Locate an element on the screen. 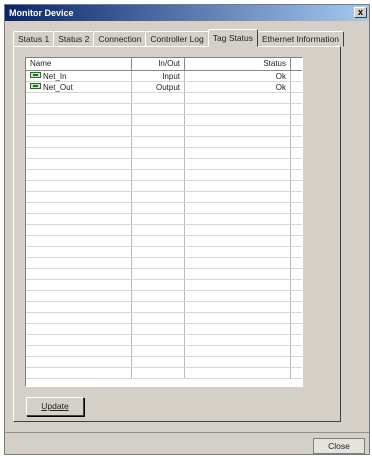 The height and width of the screenshot is (457, 372). list-header: Name In/Out Status is located at coordinates (164, 64).